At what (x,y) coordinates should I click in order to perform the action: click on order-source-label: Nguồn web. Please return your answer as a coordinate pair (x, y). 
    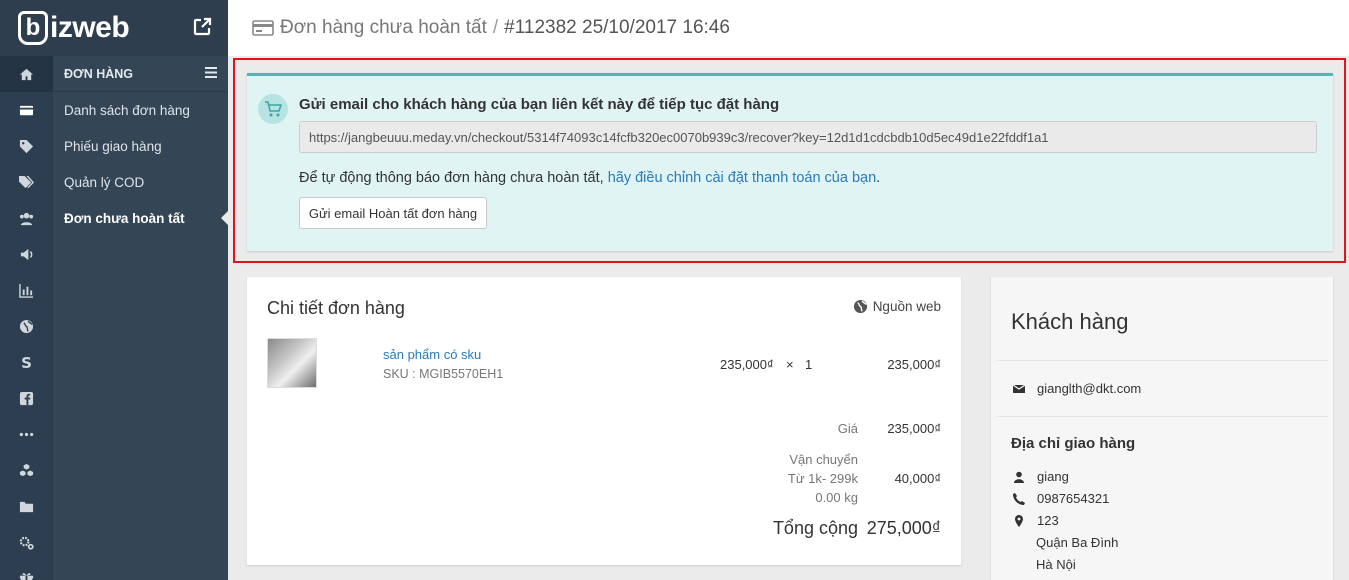
    Looking at the image, I should click on (906, 306).